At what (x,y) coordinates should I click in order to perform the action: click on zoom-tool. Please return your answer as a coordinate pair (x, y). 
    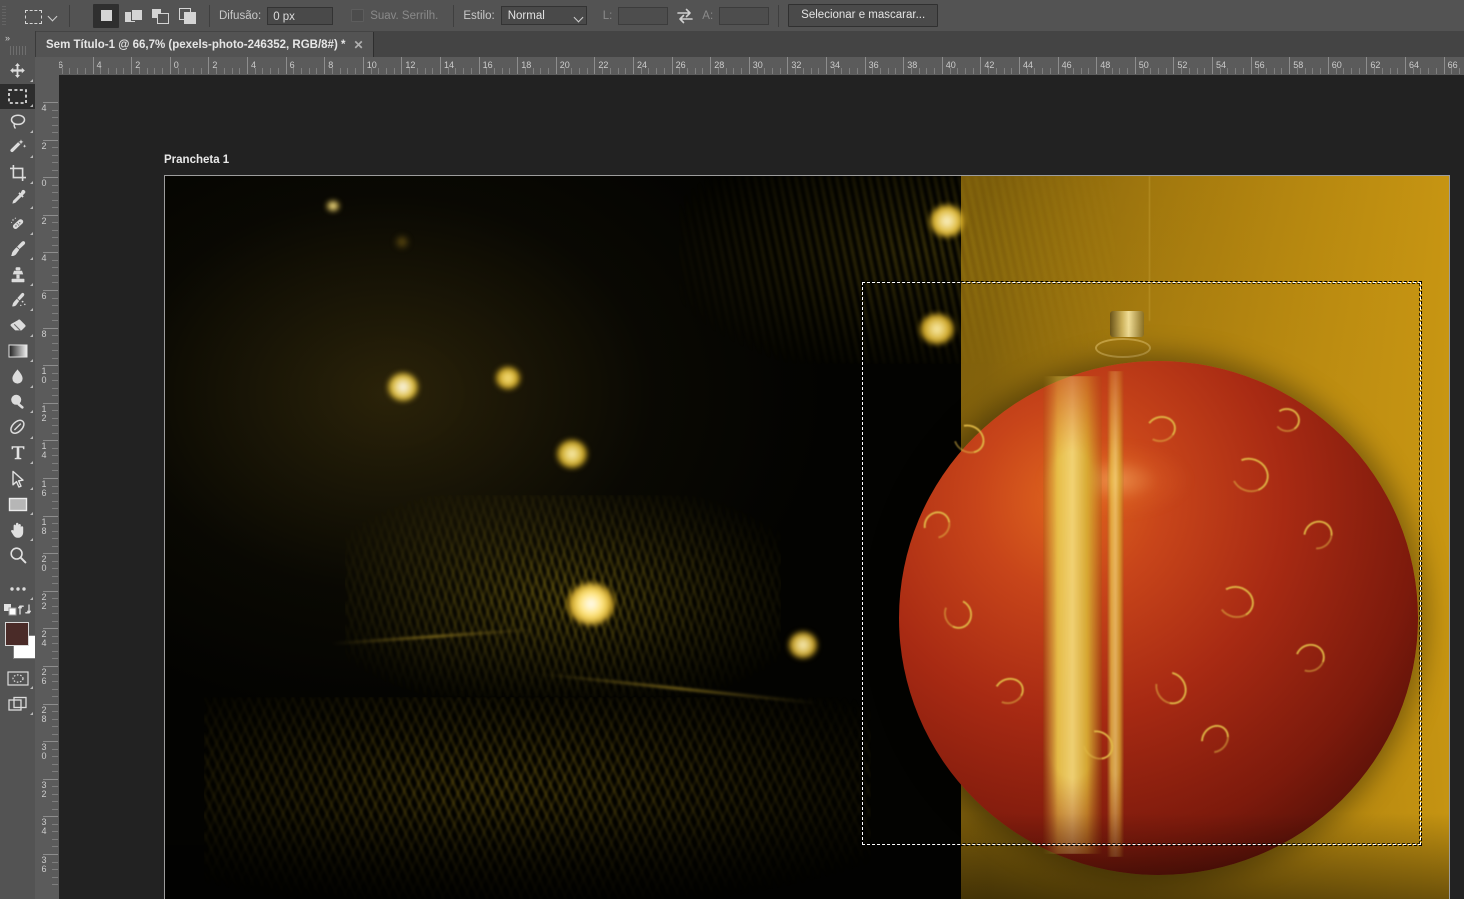
    Looking at the image, I should click on (17, 556).